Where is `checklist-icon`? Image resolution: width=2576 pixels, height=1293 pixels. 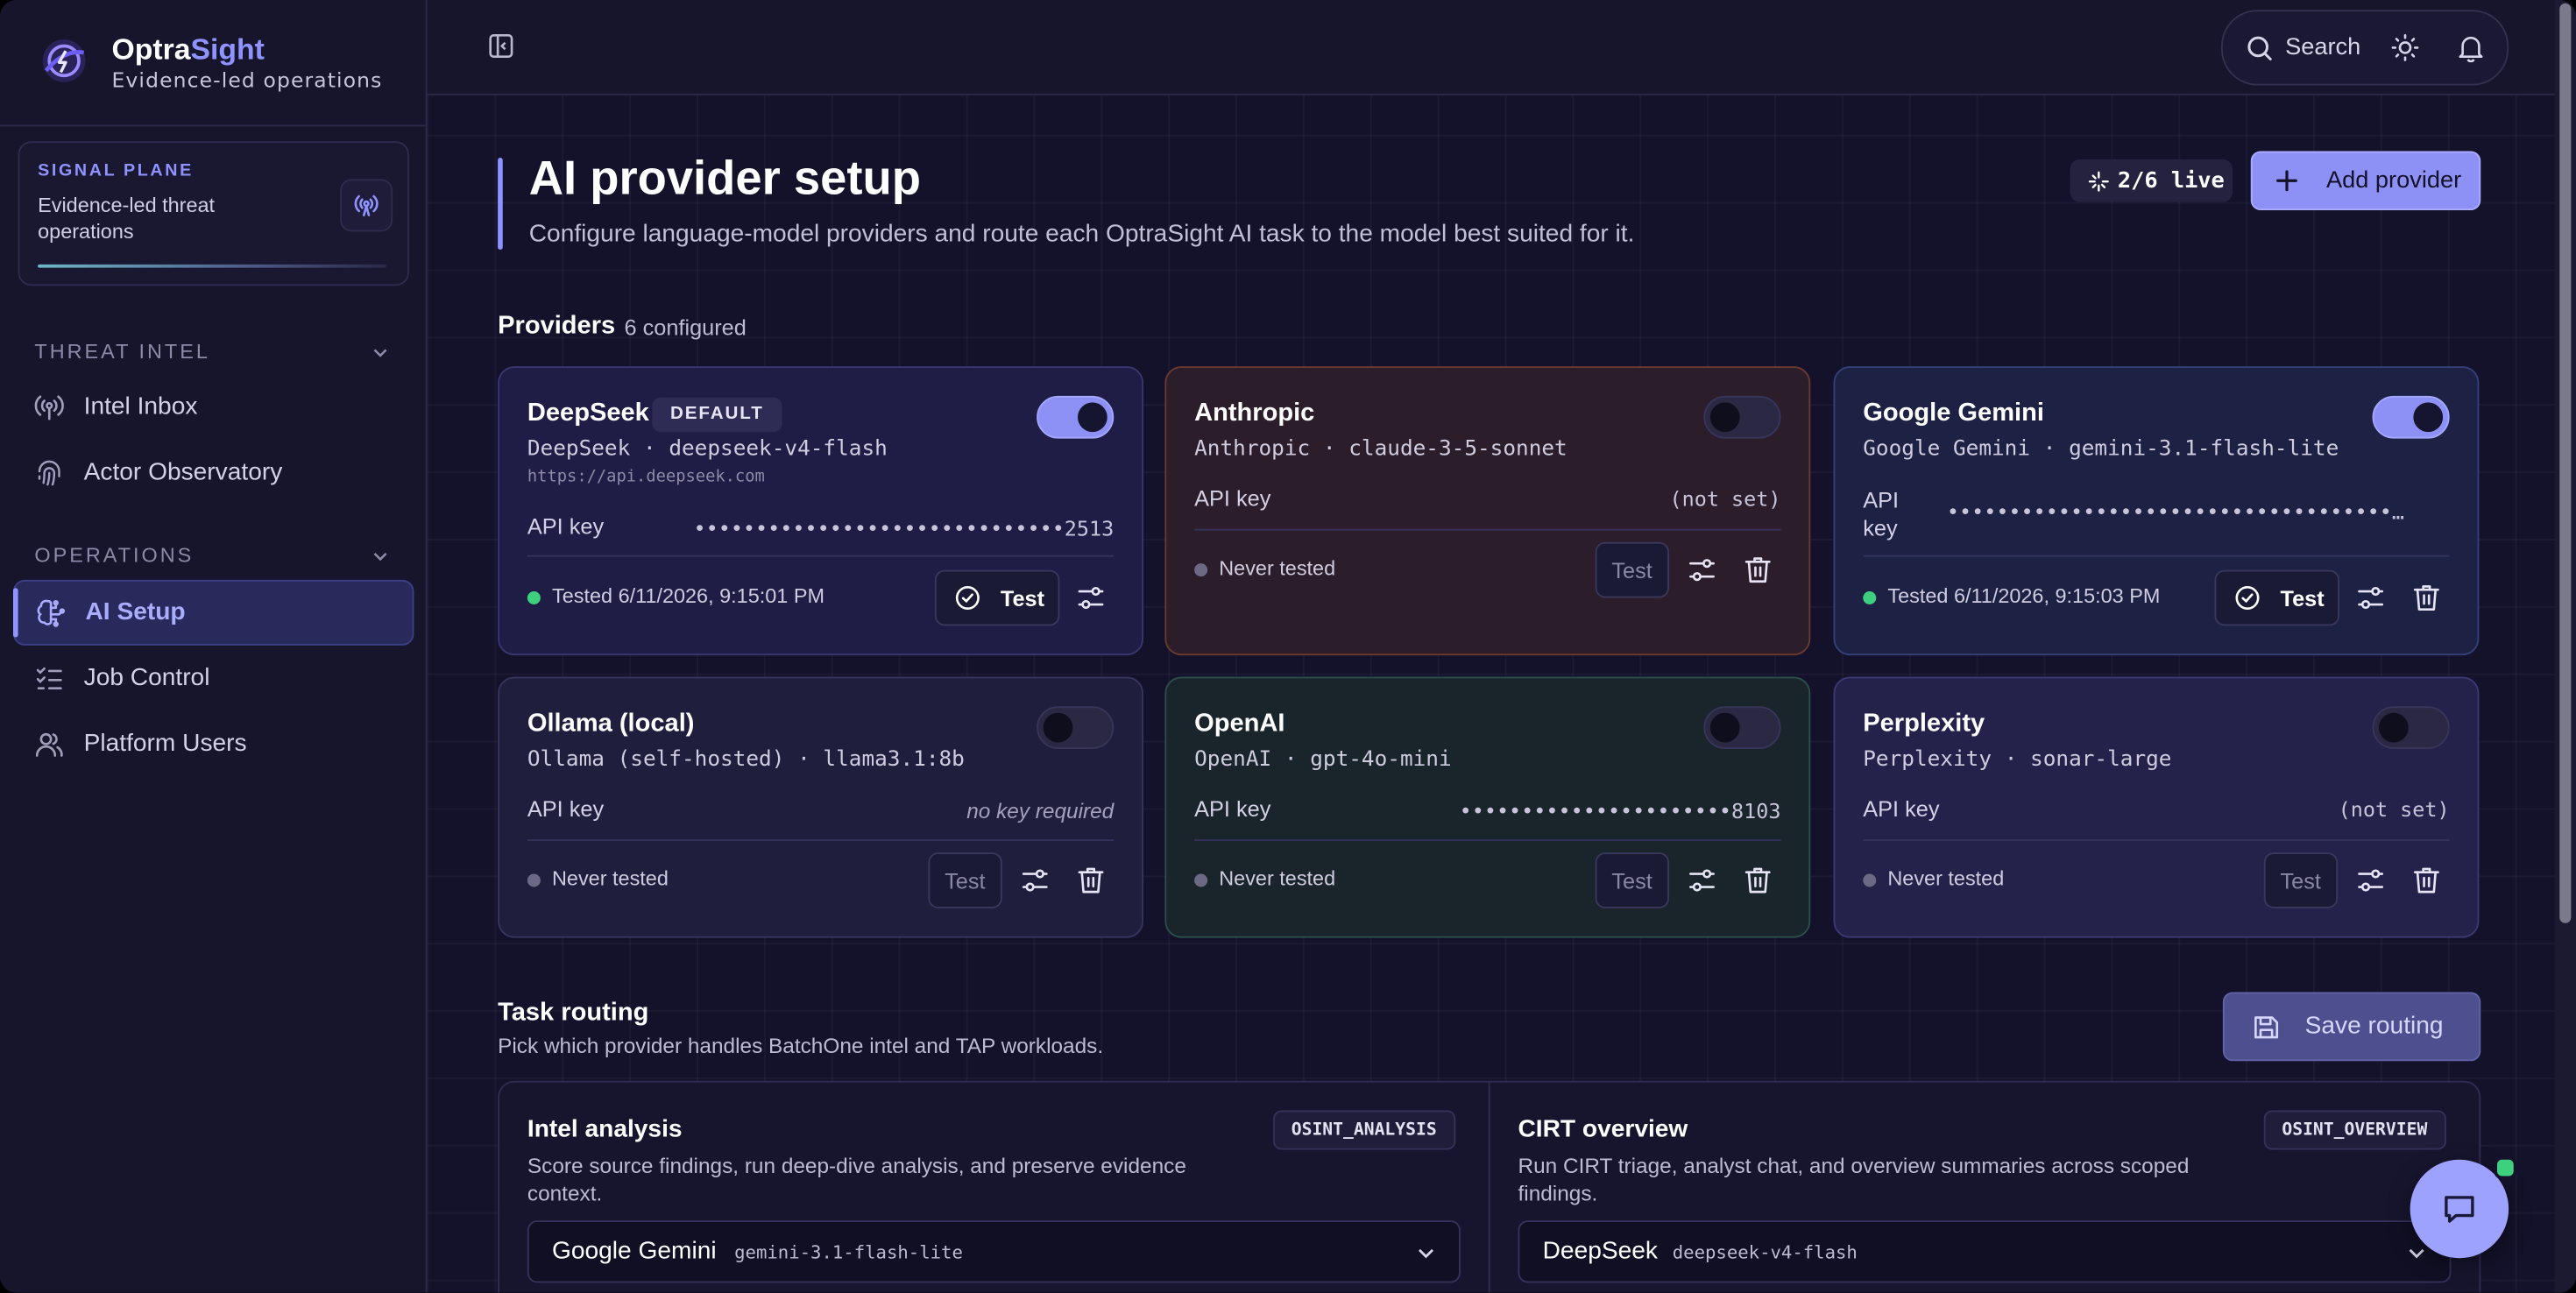
checklist-icon is located at coordinates (49, 678).